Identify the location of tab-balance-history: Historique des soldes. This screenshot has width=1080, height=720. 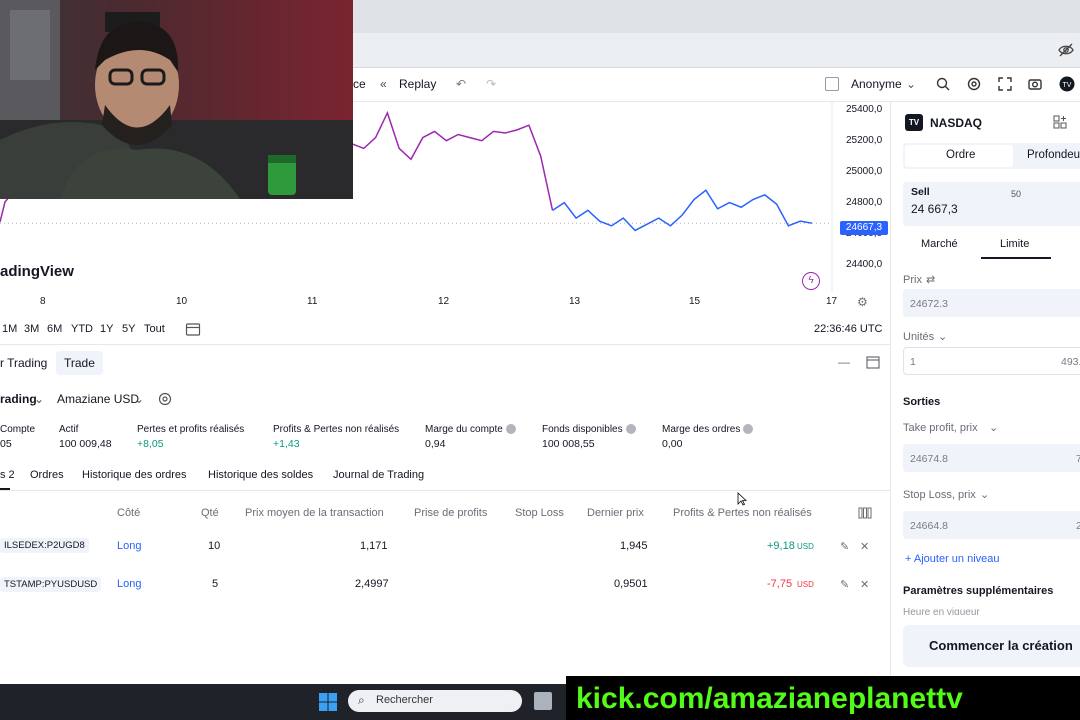
(260, 475).